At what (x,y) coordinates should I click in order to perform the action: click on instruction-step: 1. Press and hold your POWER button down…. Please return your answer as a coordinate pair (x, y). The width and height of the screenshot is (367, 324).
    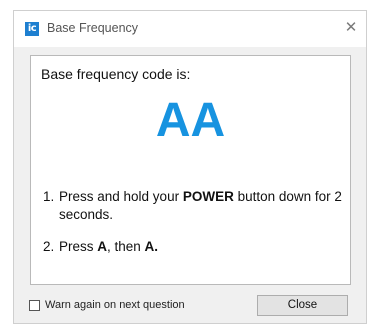
    Looking at the image, I should click on (192, 206).